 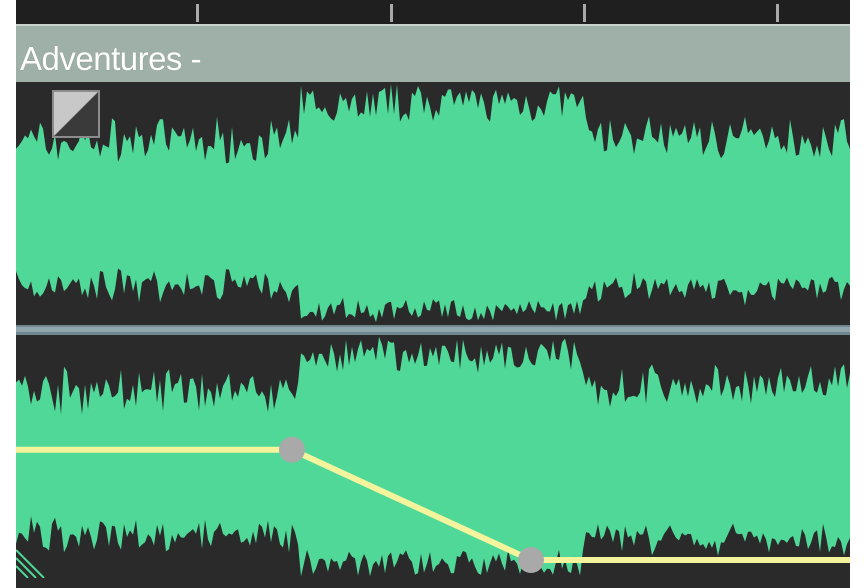 What do you see at coordinates (433, 296) in the screenshot?
I see `waveform-ch1-bottom-gap` at bounding box center [433, 296].